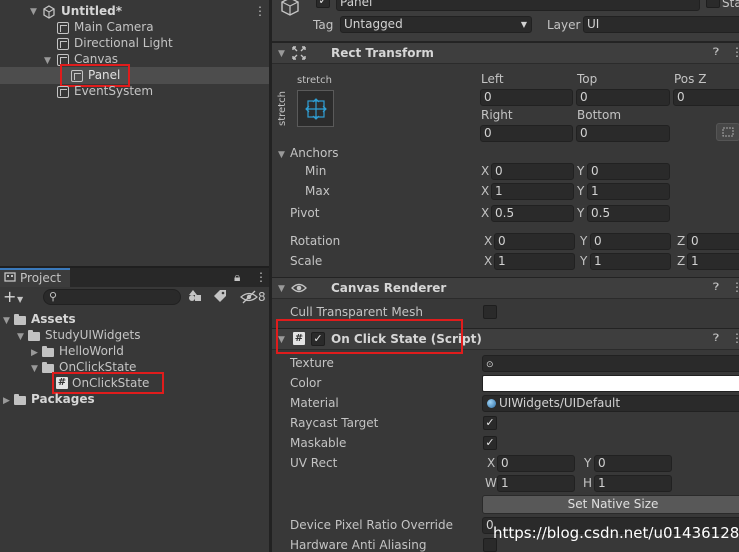 This screenshot has width=739, height=552. I want to click on texture-field: ⊙, so click(610, 363).